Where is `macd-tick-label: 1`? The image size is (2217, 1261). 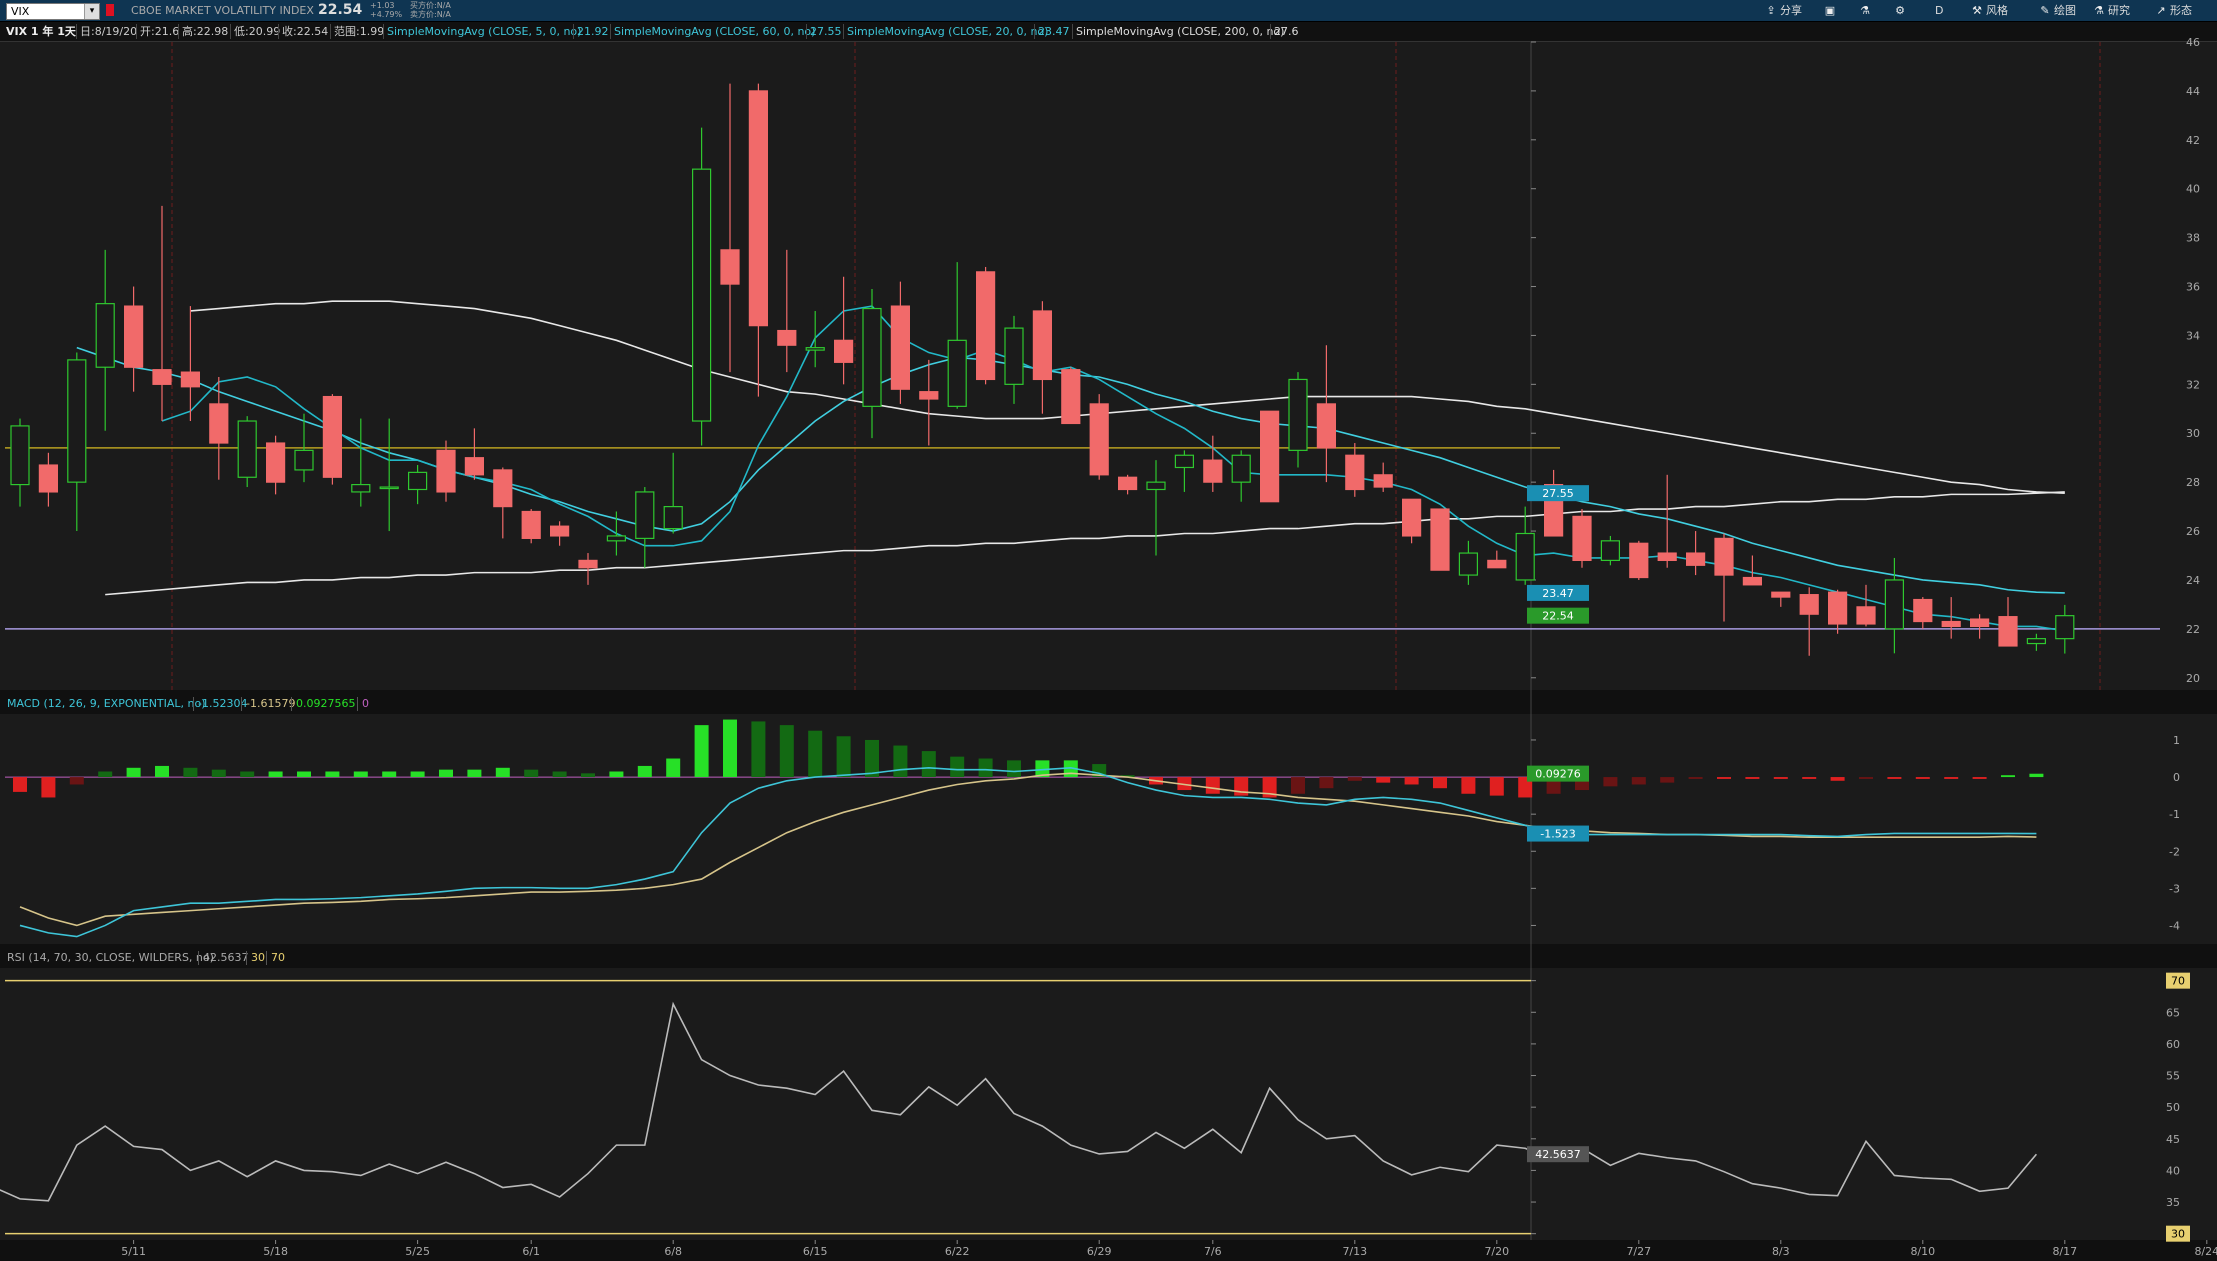 macd-tick-label: 1 is located at coordinates (2176, 740).